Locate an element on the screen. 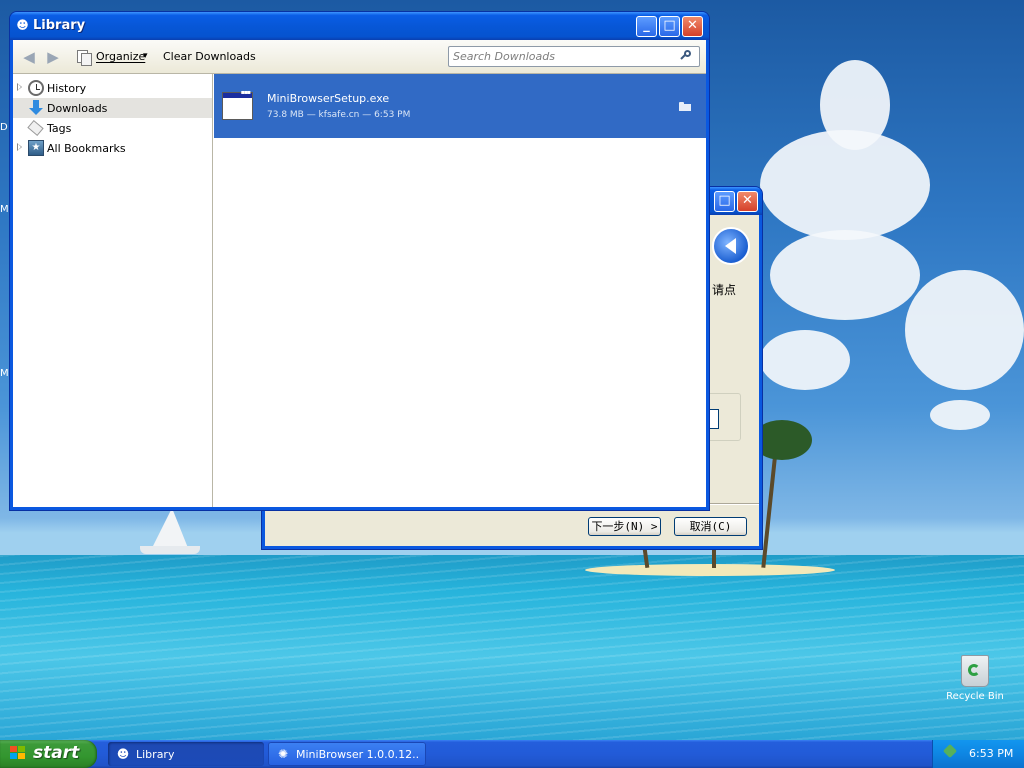 The height and width of the screenshot is (768, 1024). sidebar-item-tags: Tags is located at coordinates (112, 128).